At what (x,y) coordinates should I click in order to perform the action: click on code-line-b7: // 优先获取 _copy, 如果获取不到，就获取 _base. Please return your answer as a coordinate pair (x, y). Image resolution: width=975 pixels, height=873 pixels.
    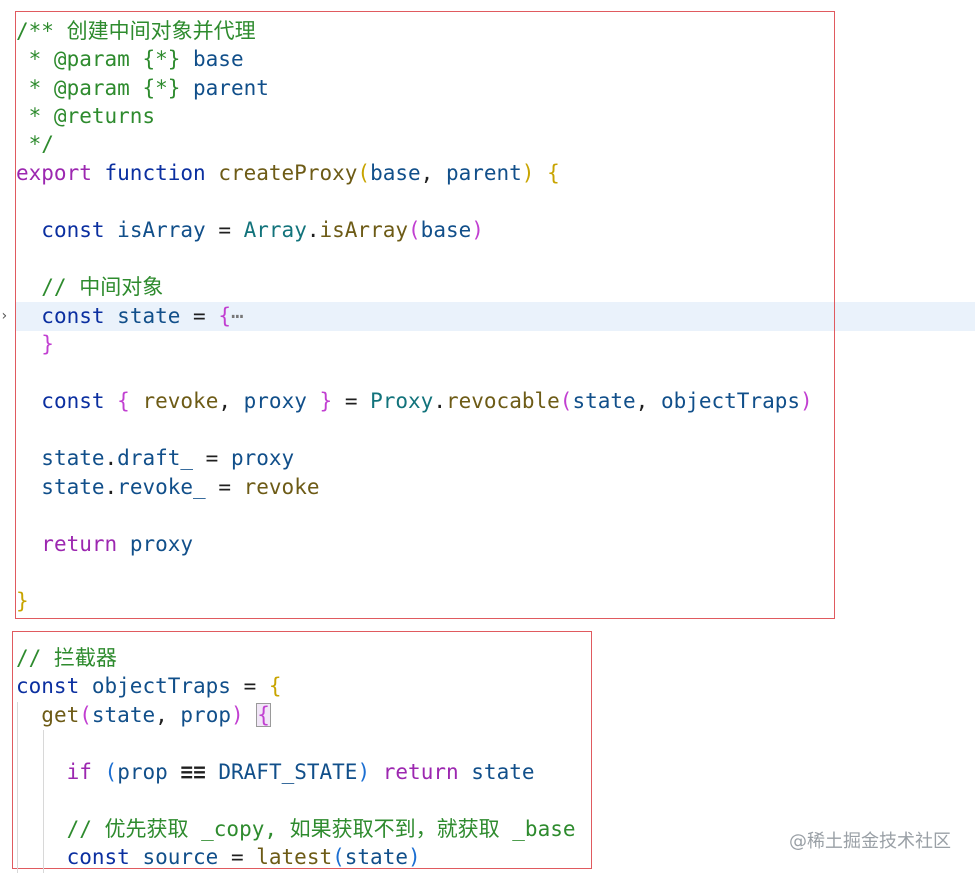
    Looking at the image, I should click on (296, 829).